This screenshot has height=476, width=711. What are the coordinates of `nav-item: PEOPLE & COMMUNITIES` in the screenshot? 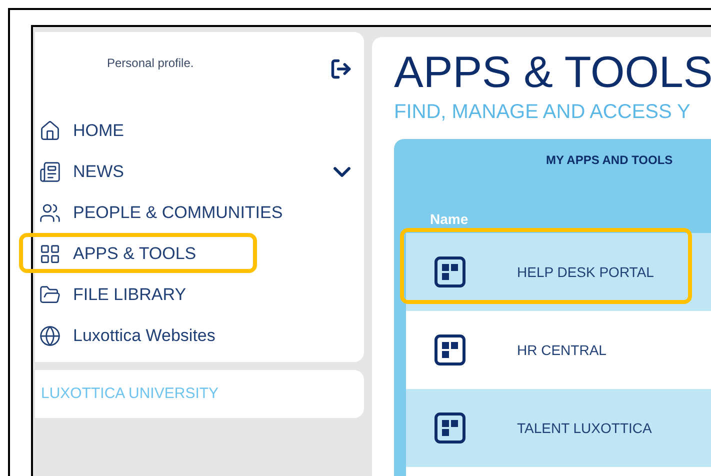 It's located at (199, 212).